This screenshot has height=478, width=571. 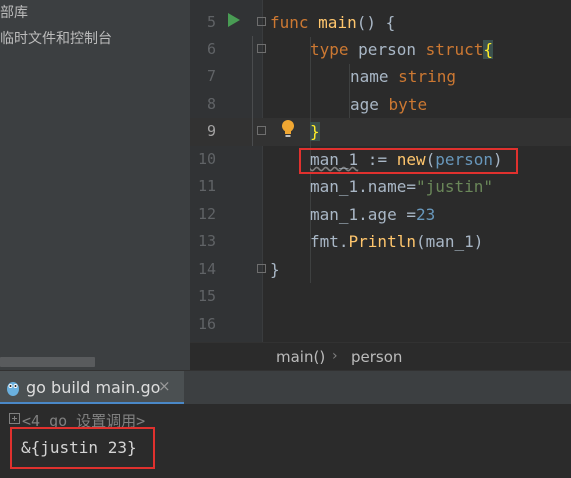 I want to click on field-name: name, so click(x=369, y=76).